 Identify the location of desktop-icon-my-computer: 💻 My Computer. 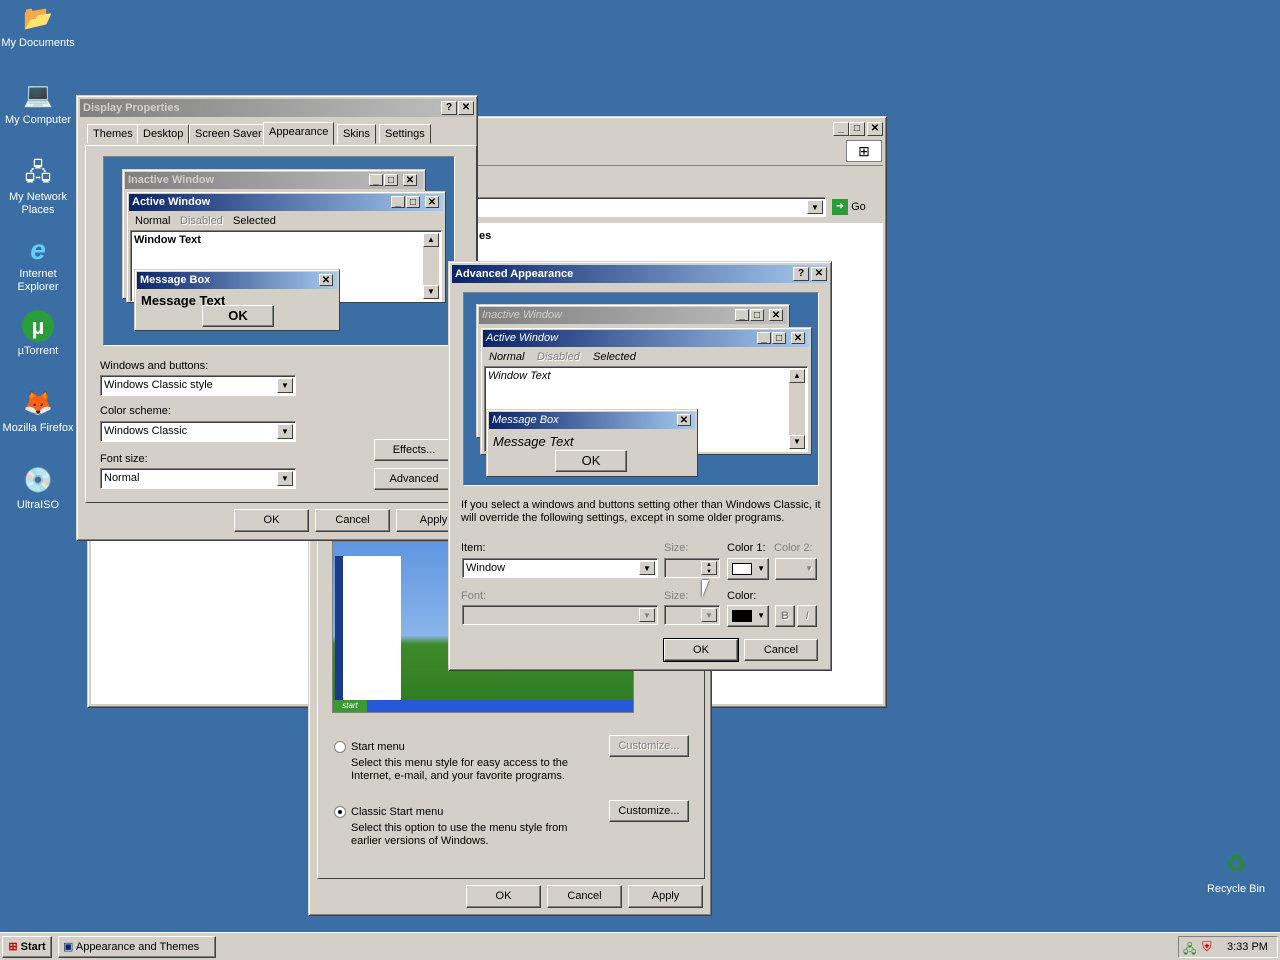
(38, 103).